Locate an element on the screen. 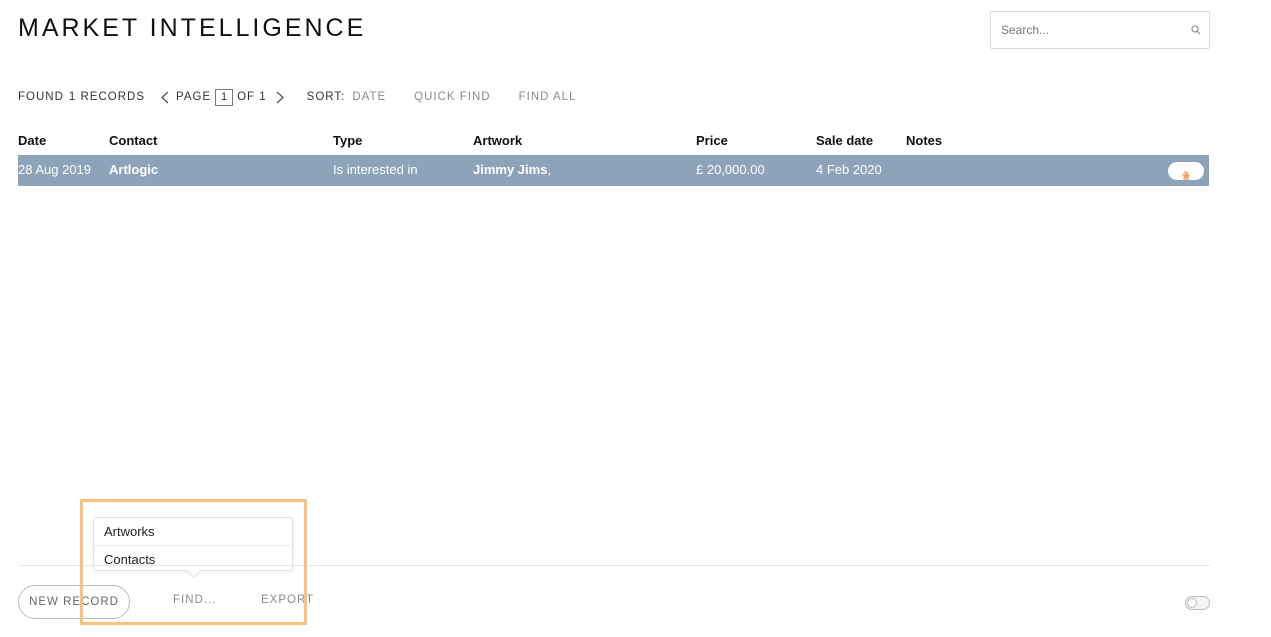  column-header-sale-date: Sale date is located at coordinates (844, 140).